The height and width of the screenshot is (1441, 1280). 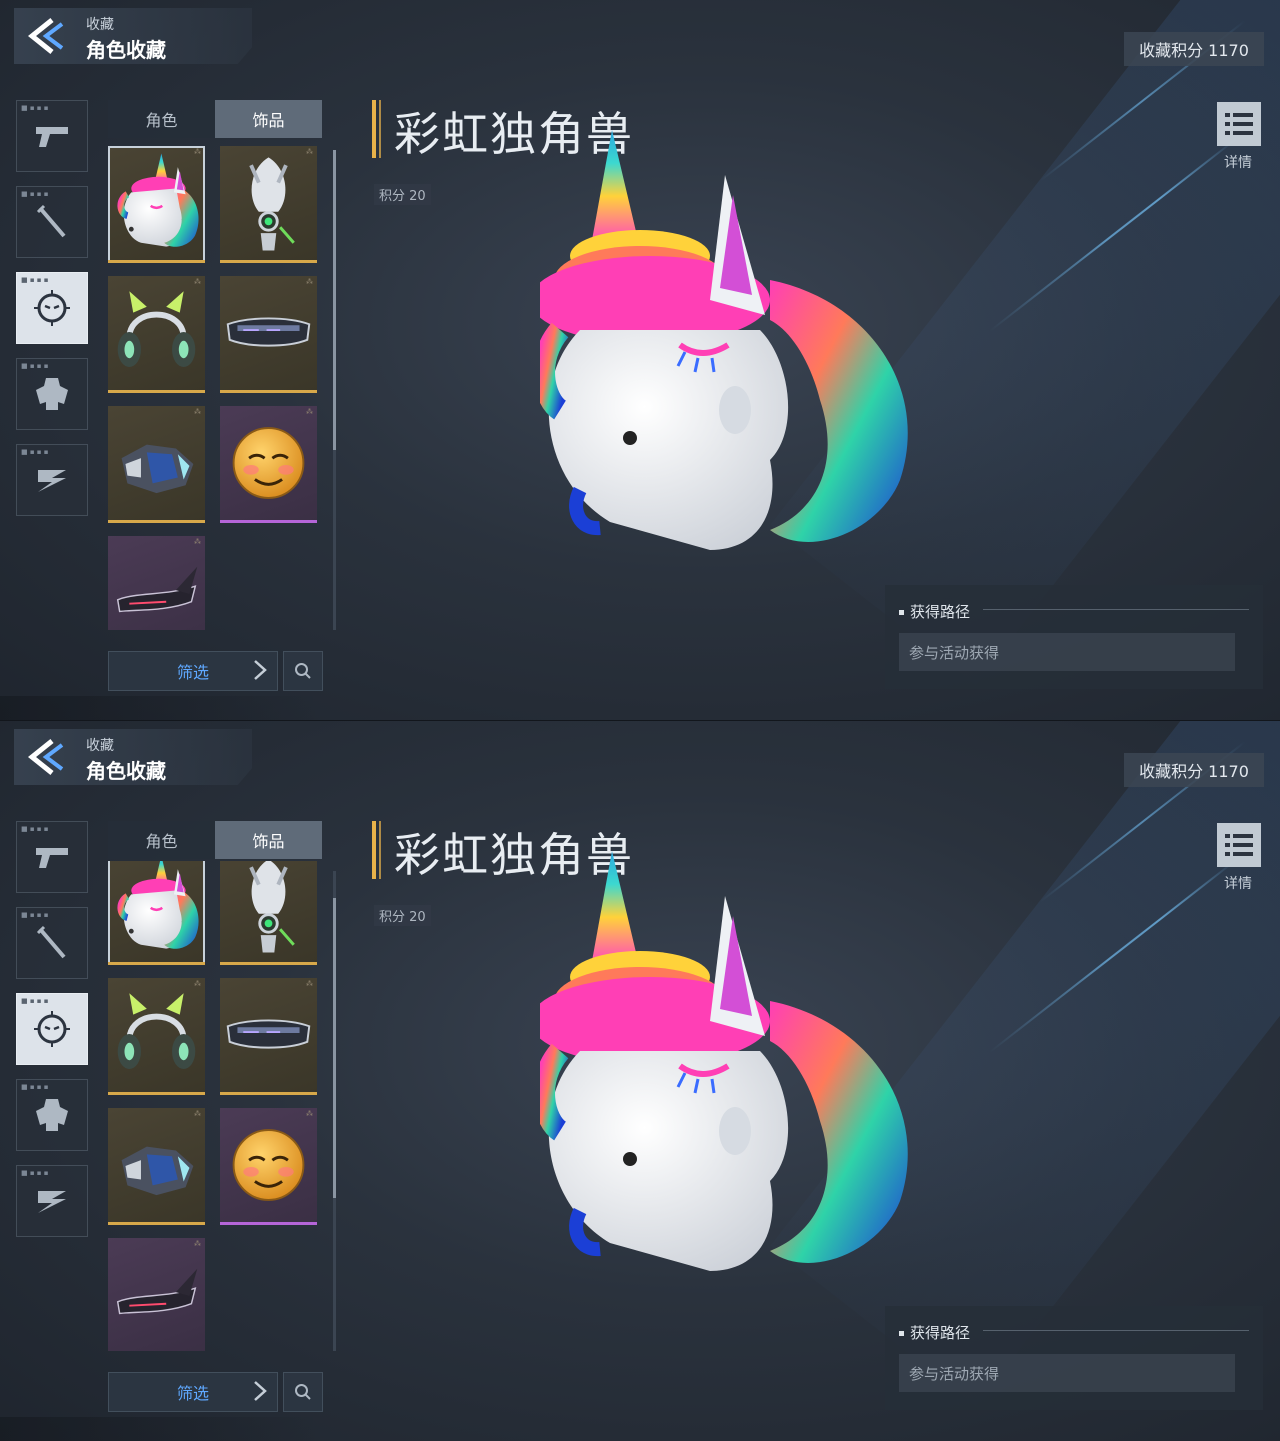 I want to click on divider, so click(x=1116, y=1330).